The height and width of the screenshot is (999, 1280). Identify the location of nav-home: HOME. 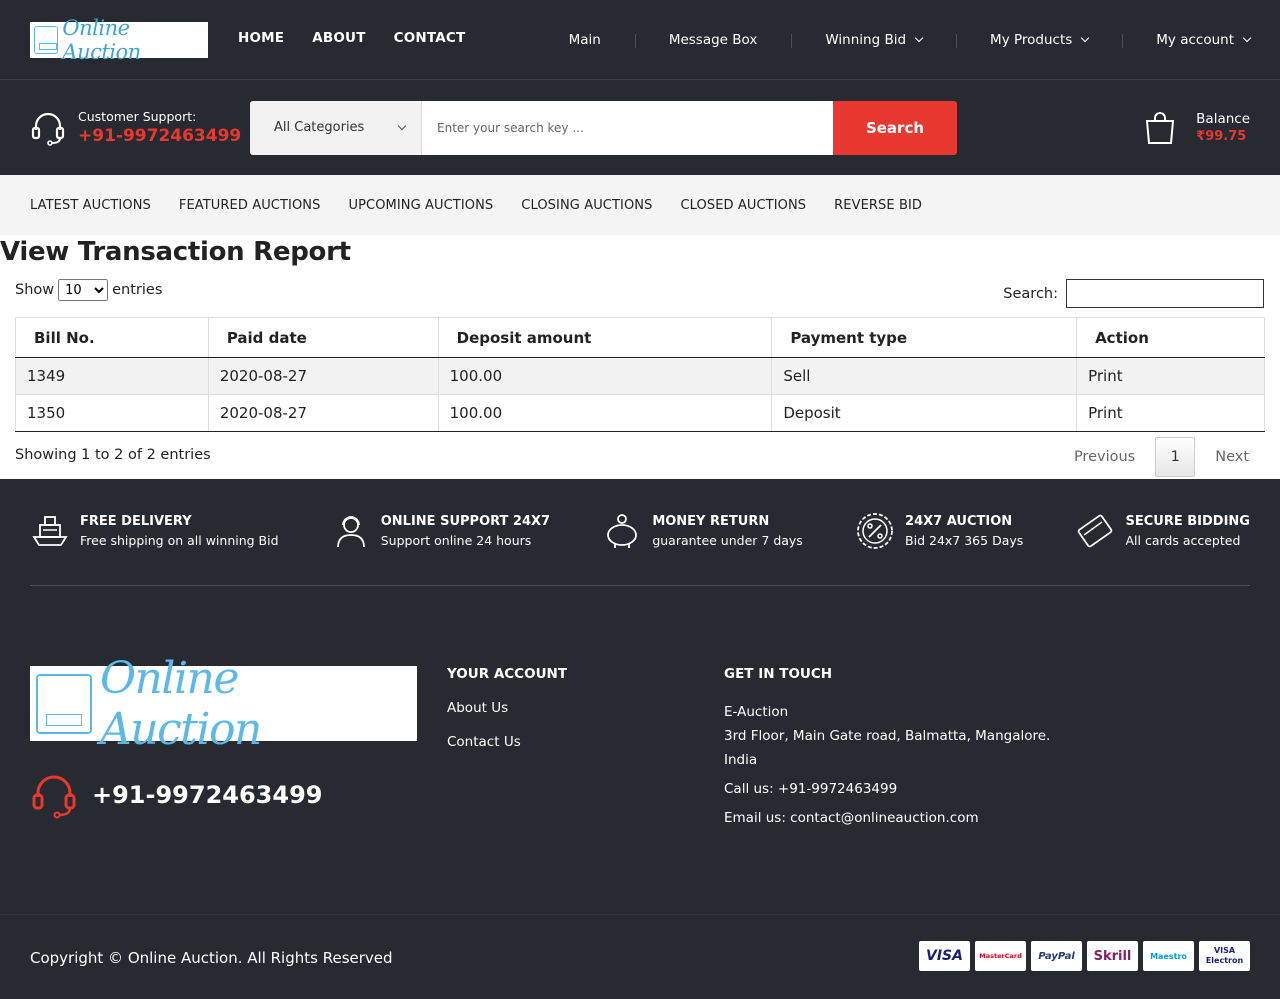
(261, 38).